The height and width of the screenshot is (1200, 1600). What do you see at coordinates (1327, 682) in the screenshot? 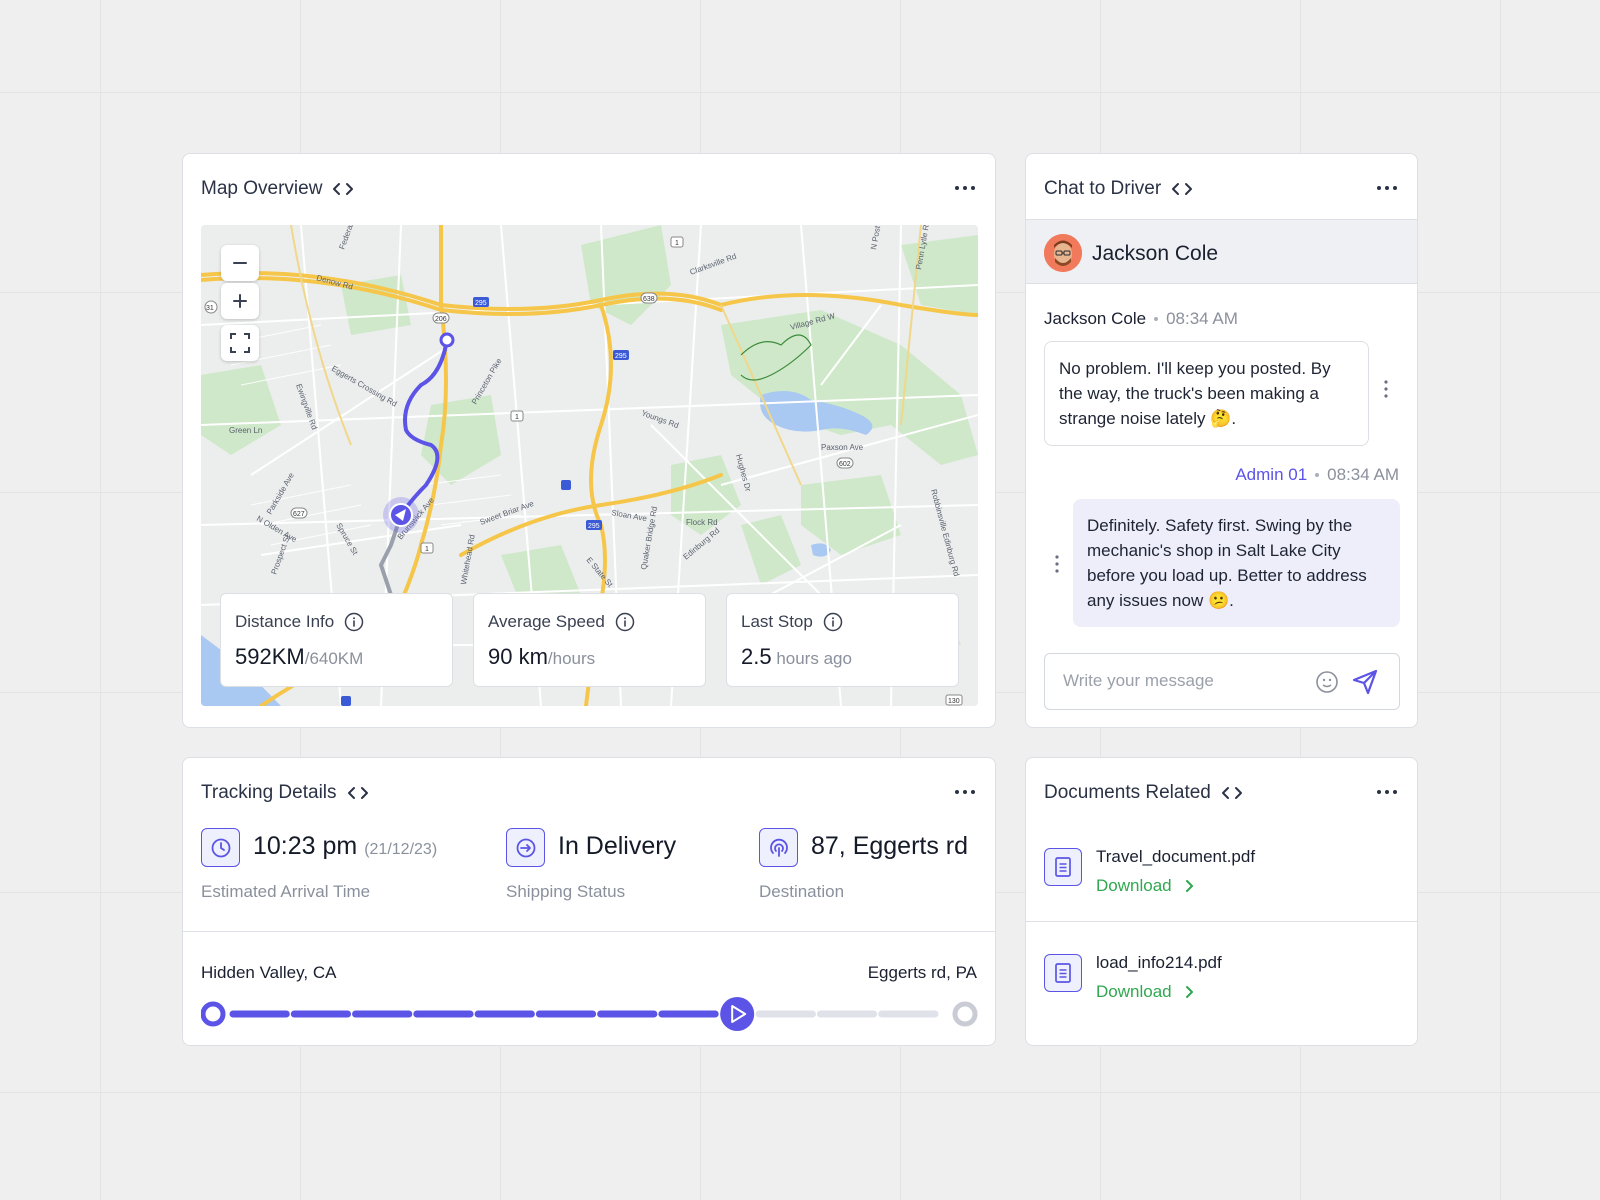
I see `emoji-icon` at bounding box center [1327, 682].